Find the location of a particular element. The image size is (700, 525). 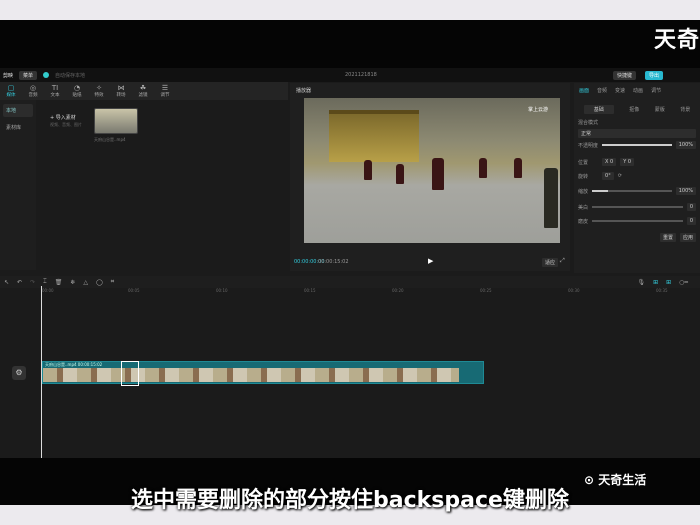

tool-label: 媒体 is located at coordinates (11, 95).